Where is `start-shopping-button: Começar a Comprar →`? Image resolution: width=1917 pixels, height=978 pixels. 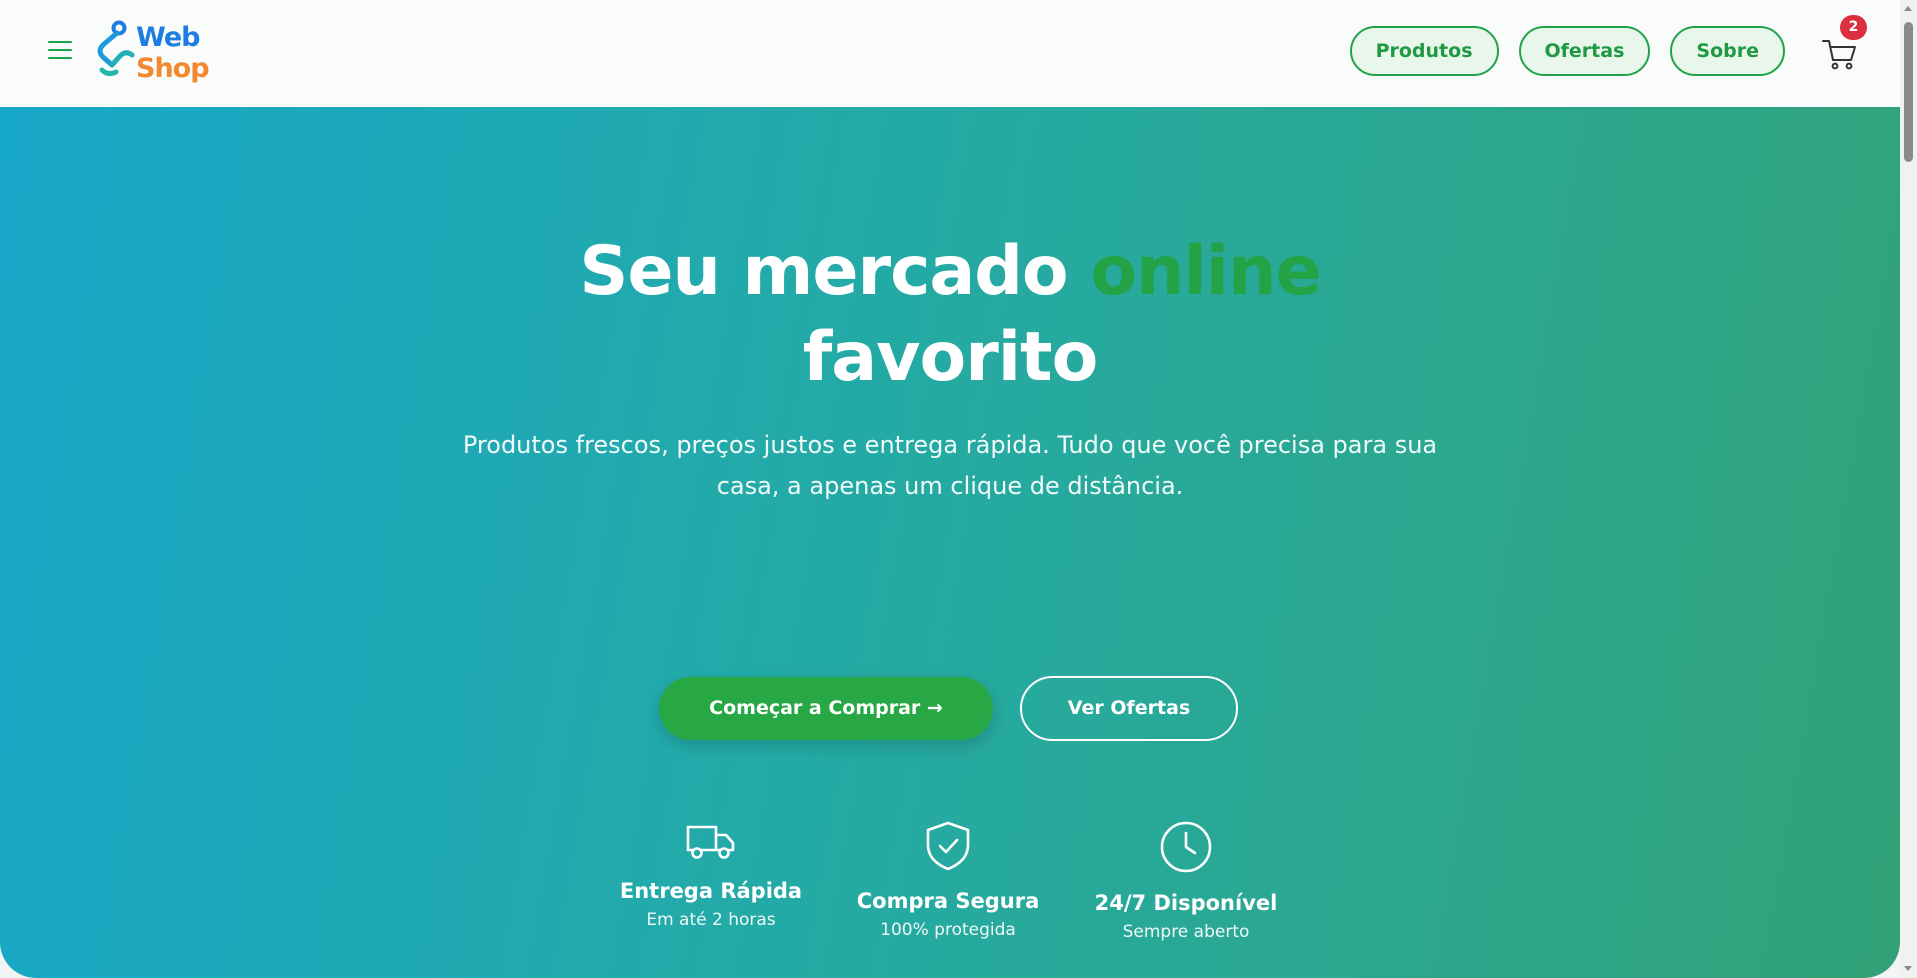 start-shopping-button: Começar a Comprar → is located at coordinates (826, 708).